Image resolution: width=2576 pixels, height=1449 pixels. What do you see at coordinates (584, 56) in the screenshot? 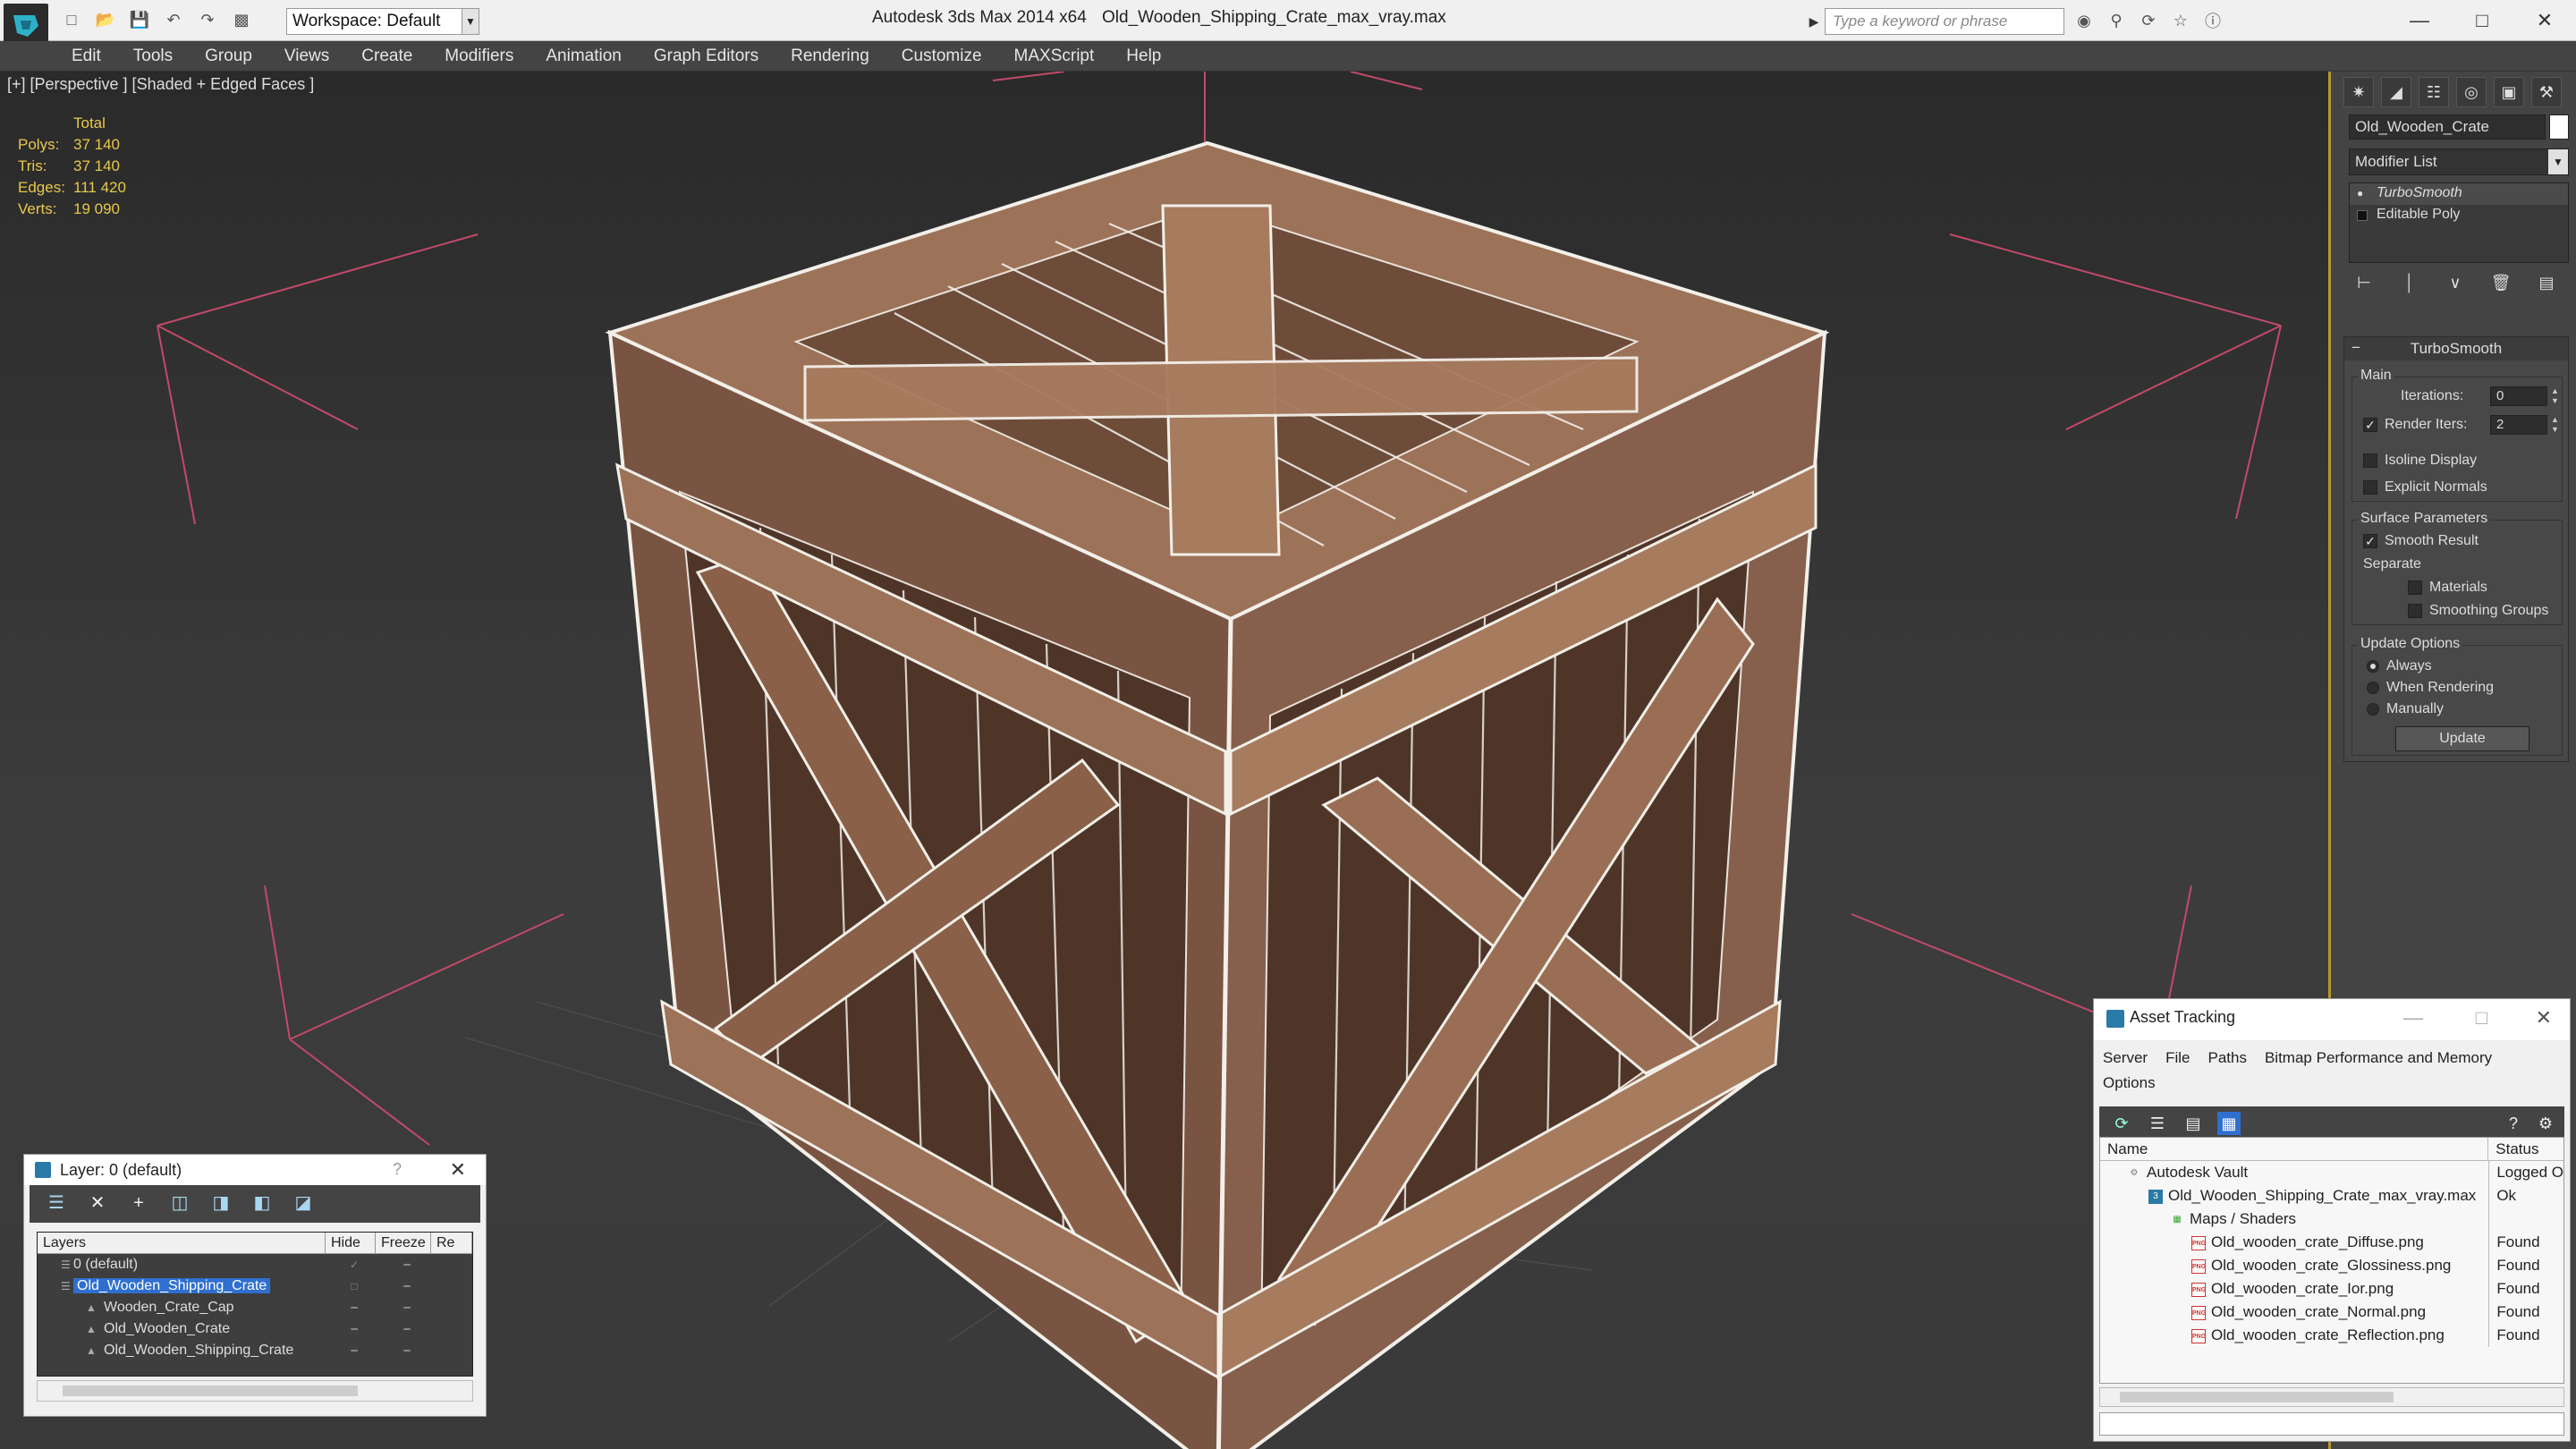
I see `menu-animation: Animation` at bounding box center [584, 56].